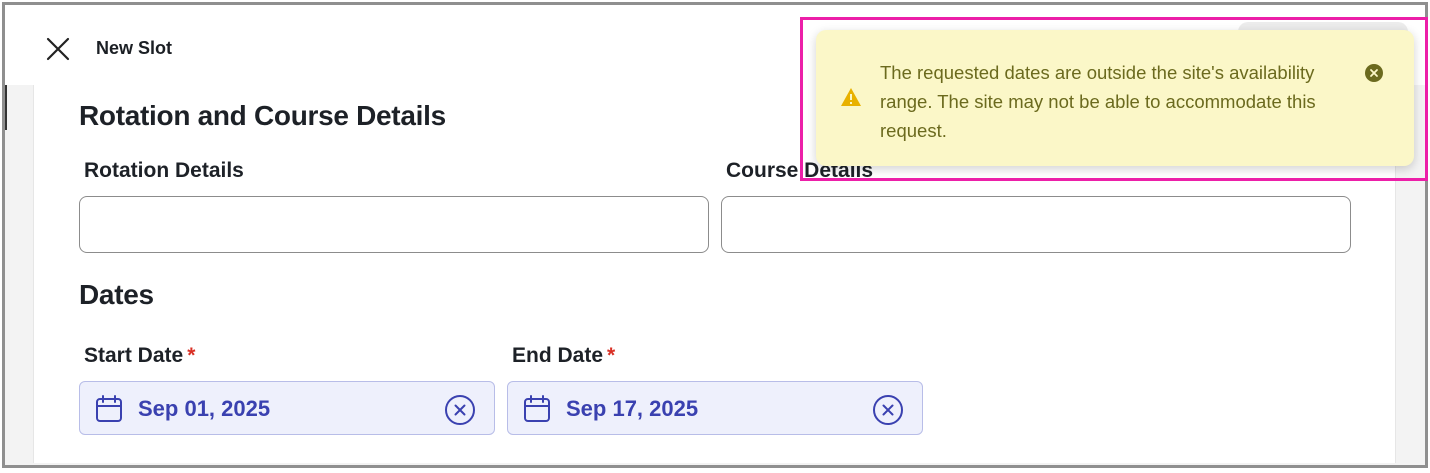 The height and width of the screenshot is (473, 1430). I want to click on end-date-value: Sep 17, 2025, so click(632, 408).